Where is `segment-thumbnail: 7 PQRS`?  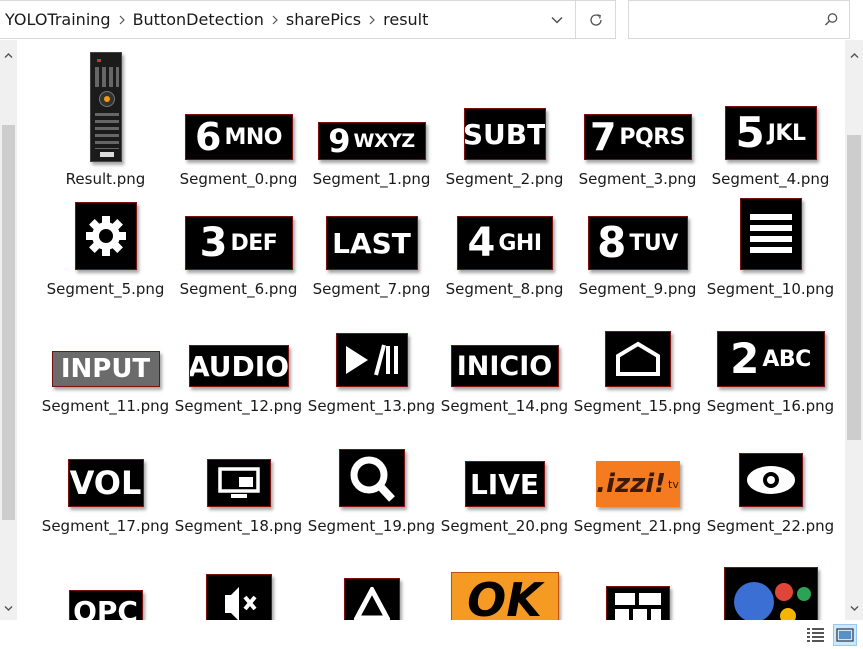 segment-thumbnail: 7 PQRS is located at coordinates (637, 137).